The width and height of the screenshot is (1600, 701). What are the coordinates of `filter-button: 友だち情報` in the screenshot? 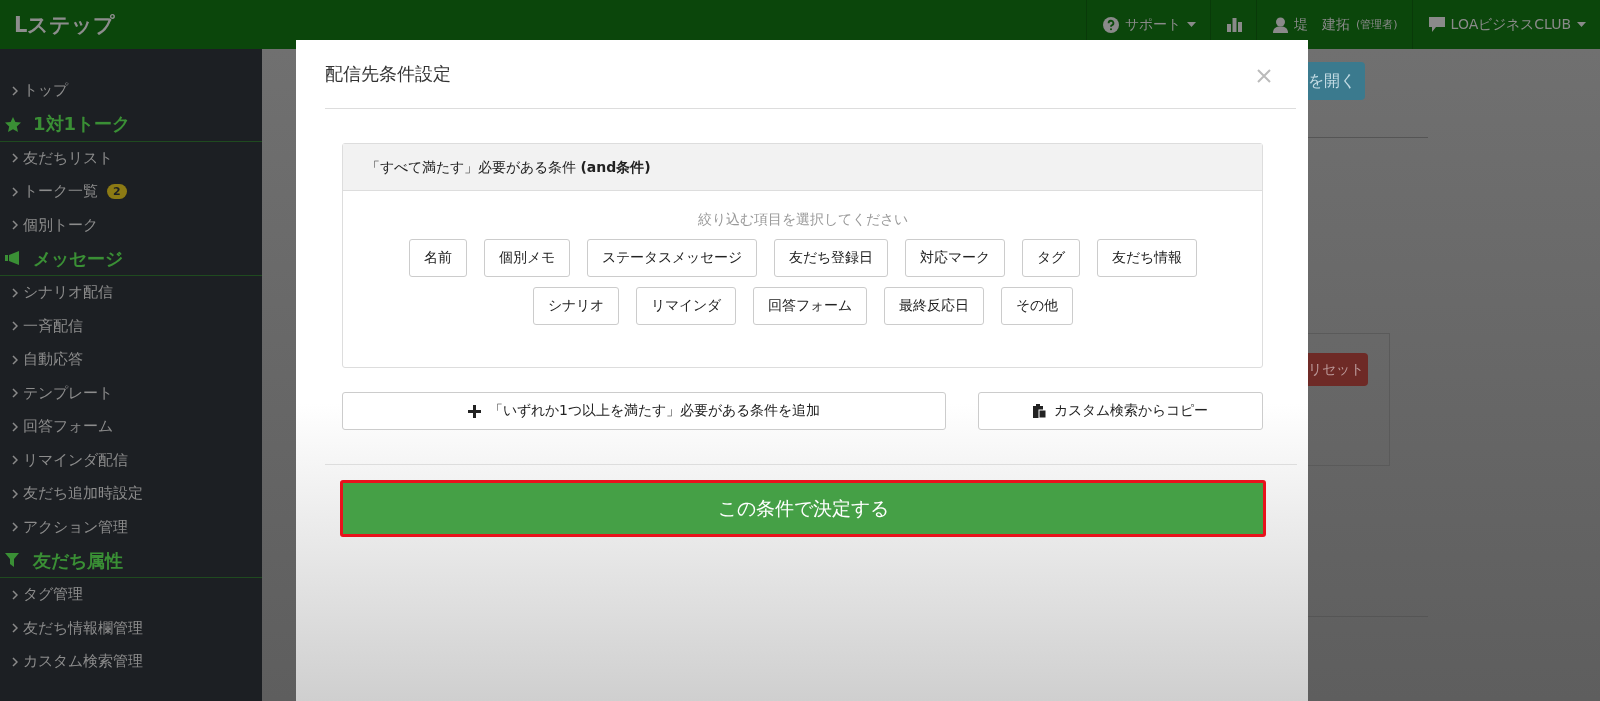 It's located at (1146, 258).